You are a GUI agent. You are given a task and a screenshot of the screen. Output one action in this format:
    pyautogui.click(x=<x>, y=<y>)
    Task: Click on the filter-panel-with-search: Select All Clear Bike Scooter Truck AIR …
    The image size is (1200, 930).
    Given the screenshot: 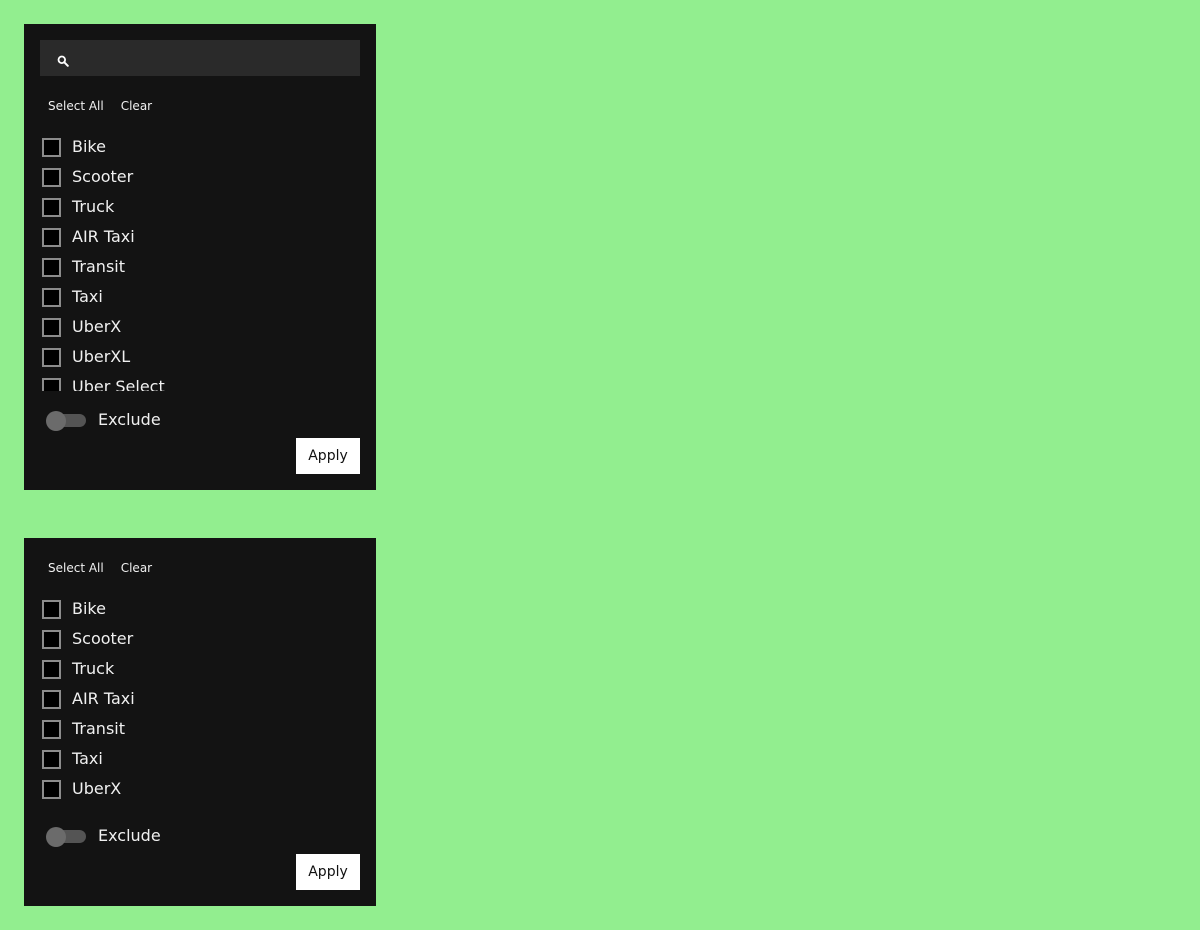 What is the action you would take?
    pyautogui.click(x=200, y=257)
    